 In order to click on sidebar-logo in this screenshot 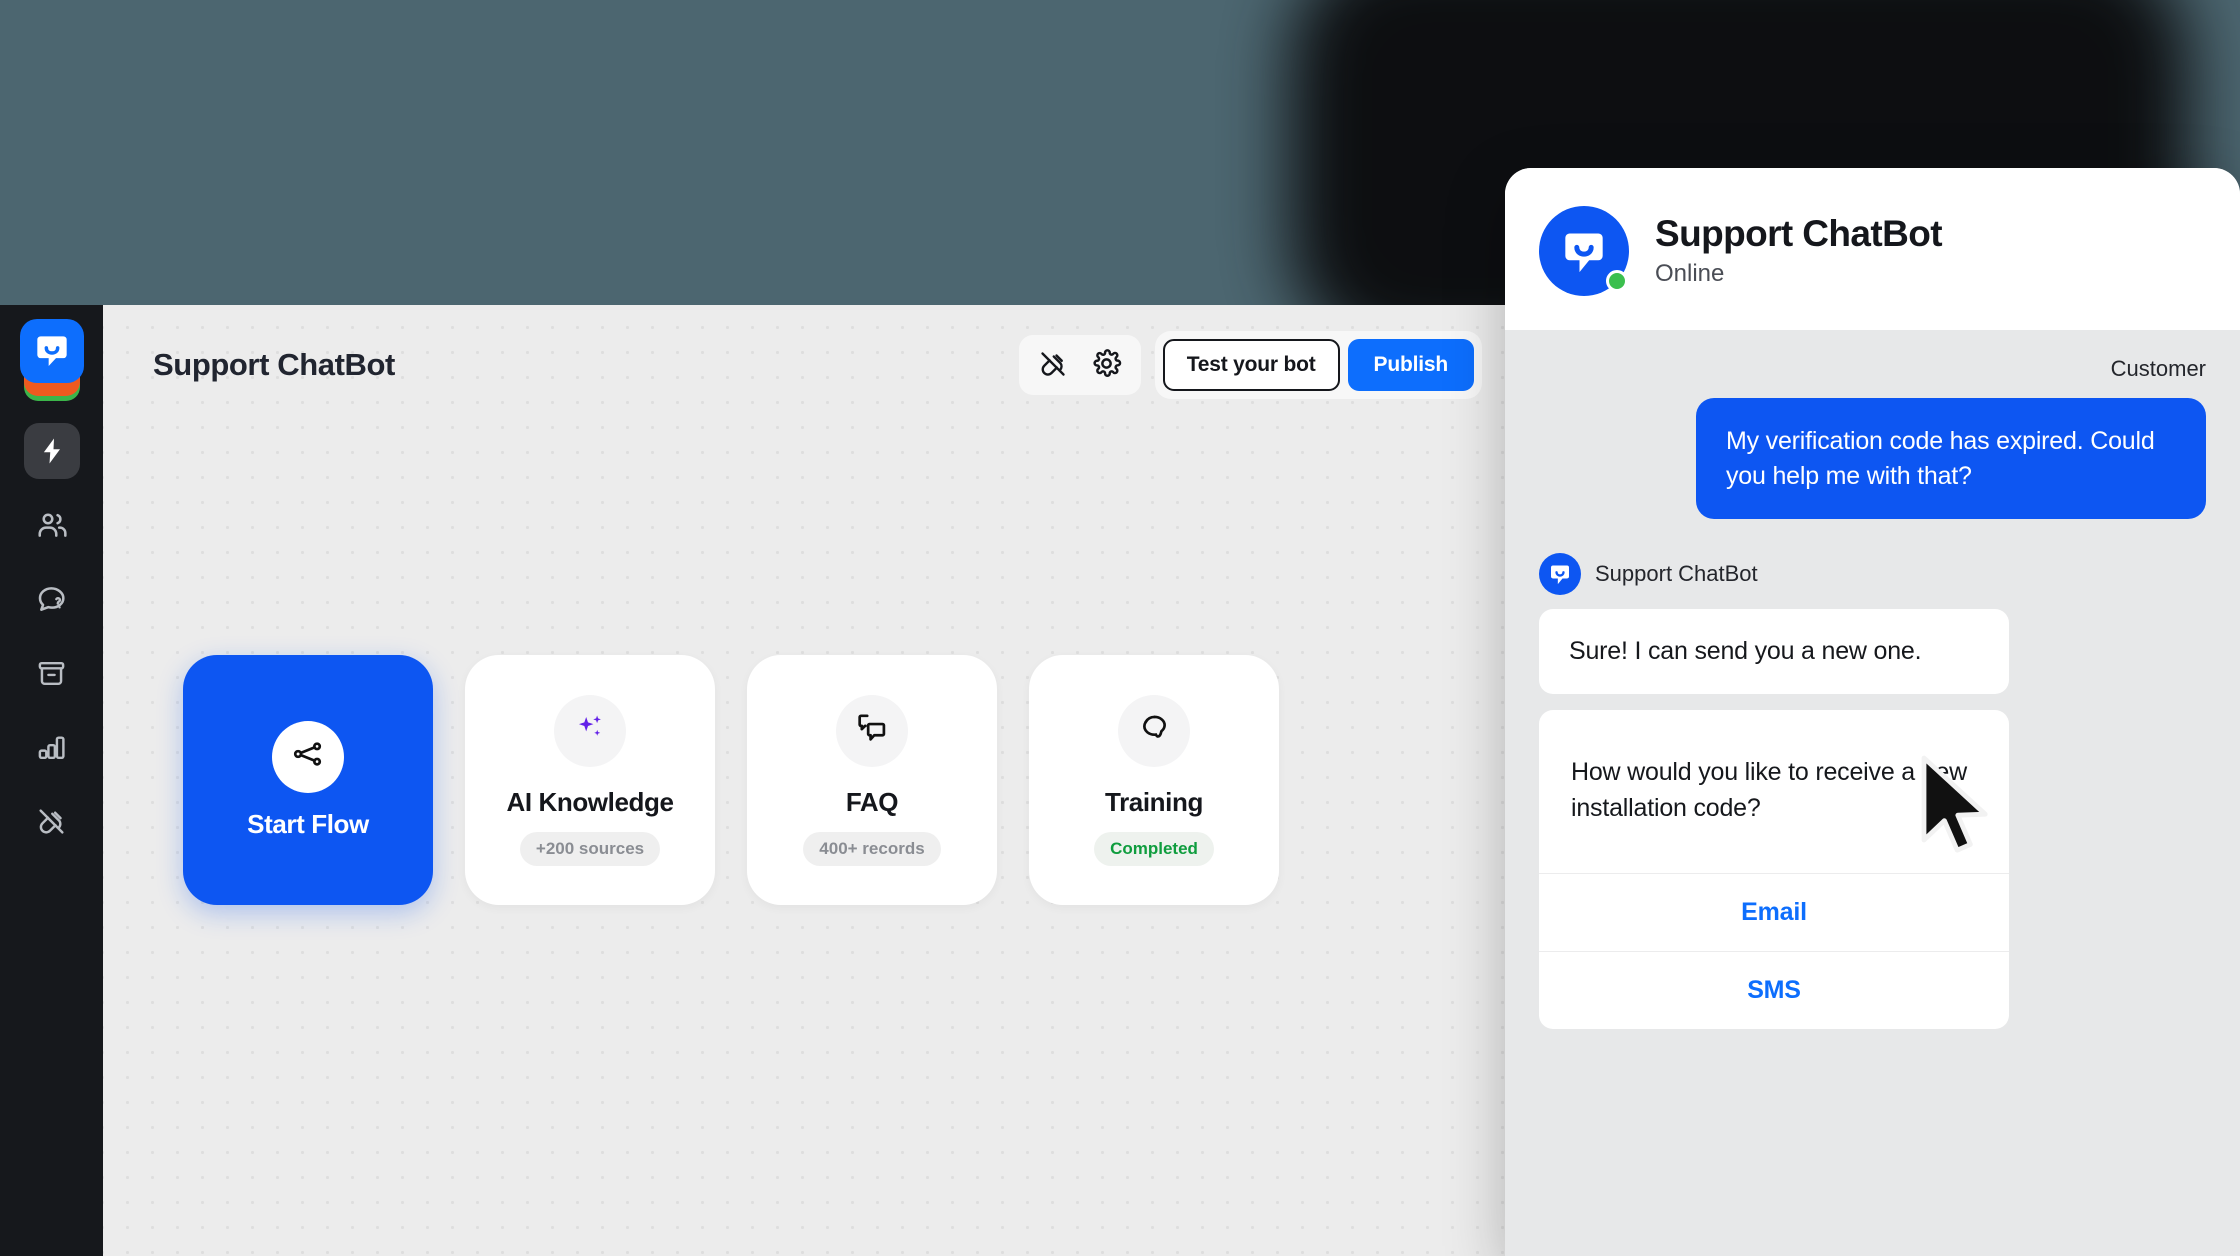, I will do `click(52, 360)`.